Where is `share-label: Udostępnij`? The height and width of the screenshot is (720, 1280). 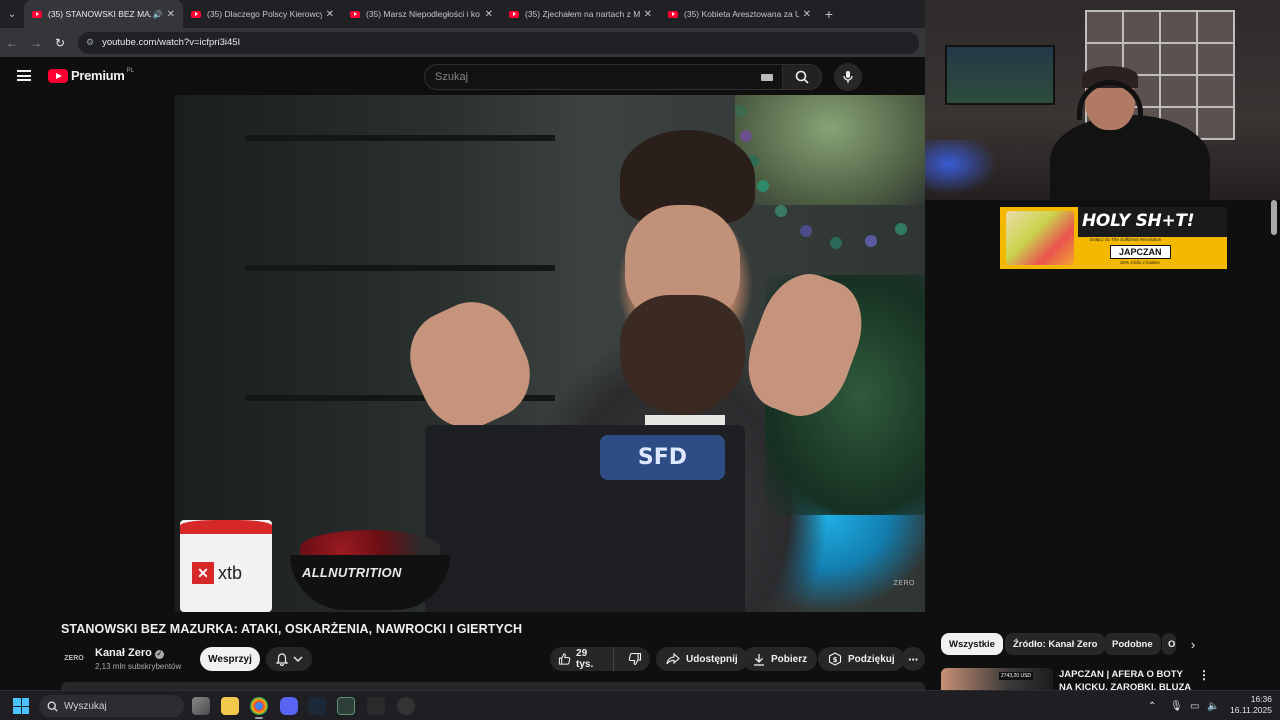 share-label: Udostępnij is located at coordinates (712, 659).